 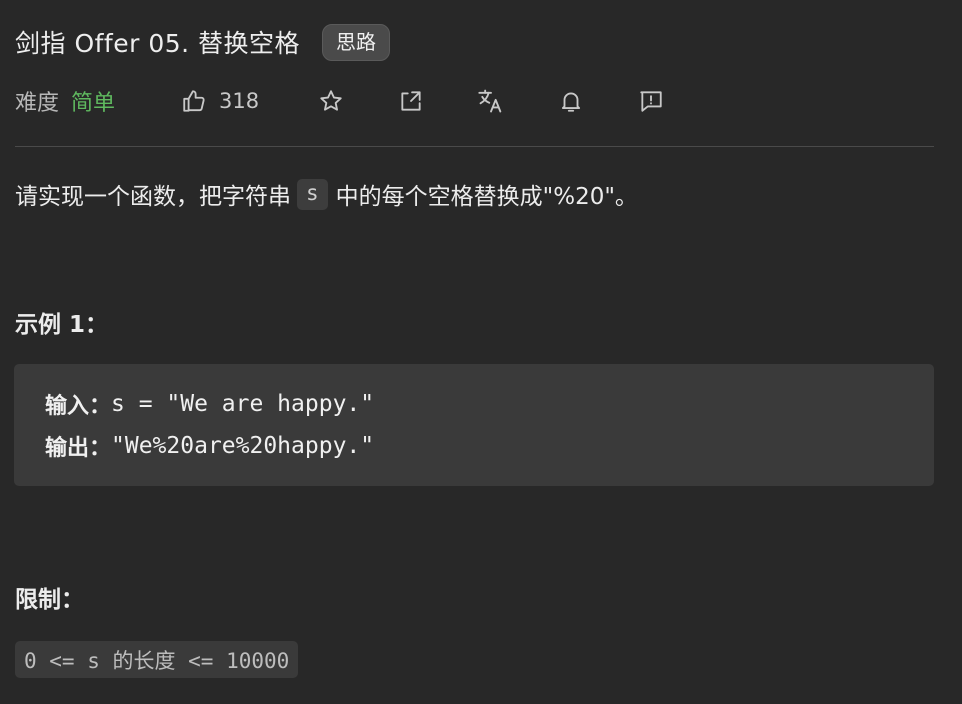 I want to click on feedback-icon, so click(x=651, y=101).